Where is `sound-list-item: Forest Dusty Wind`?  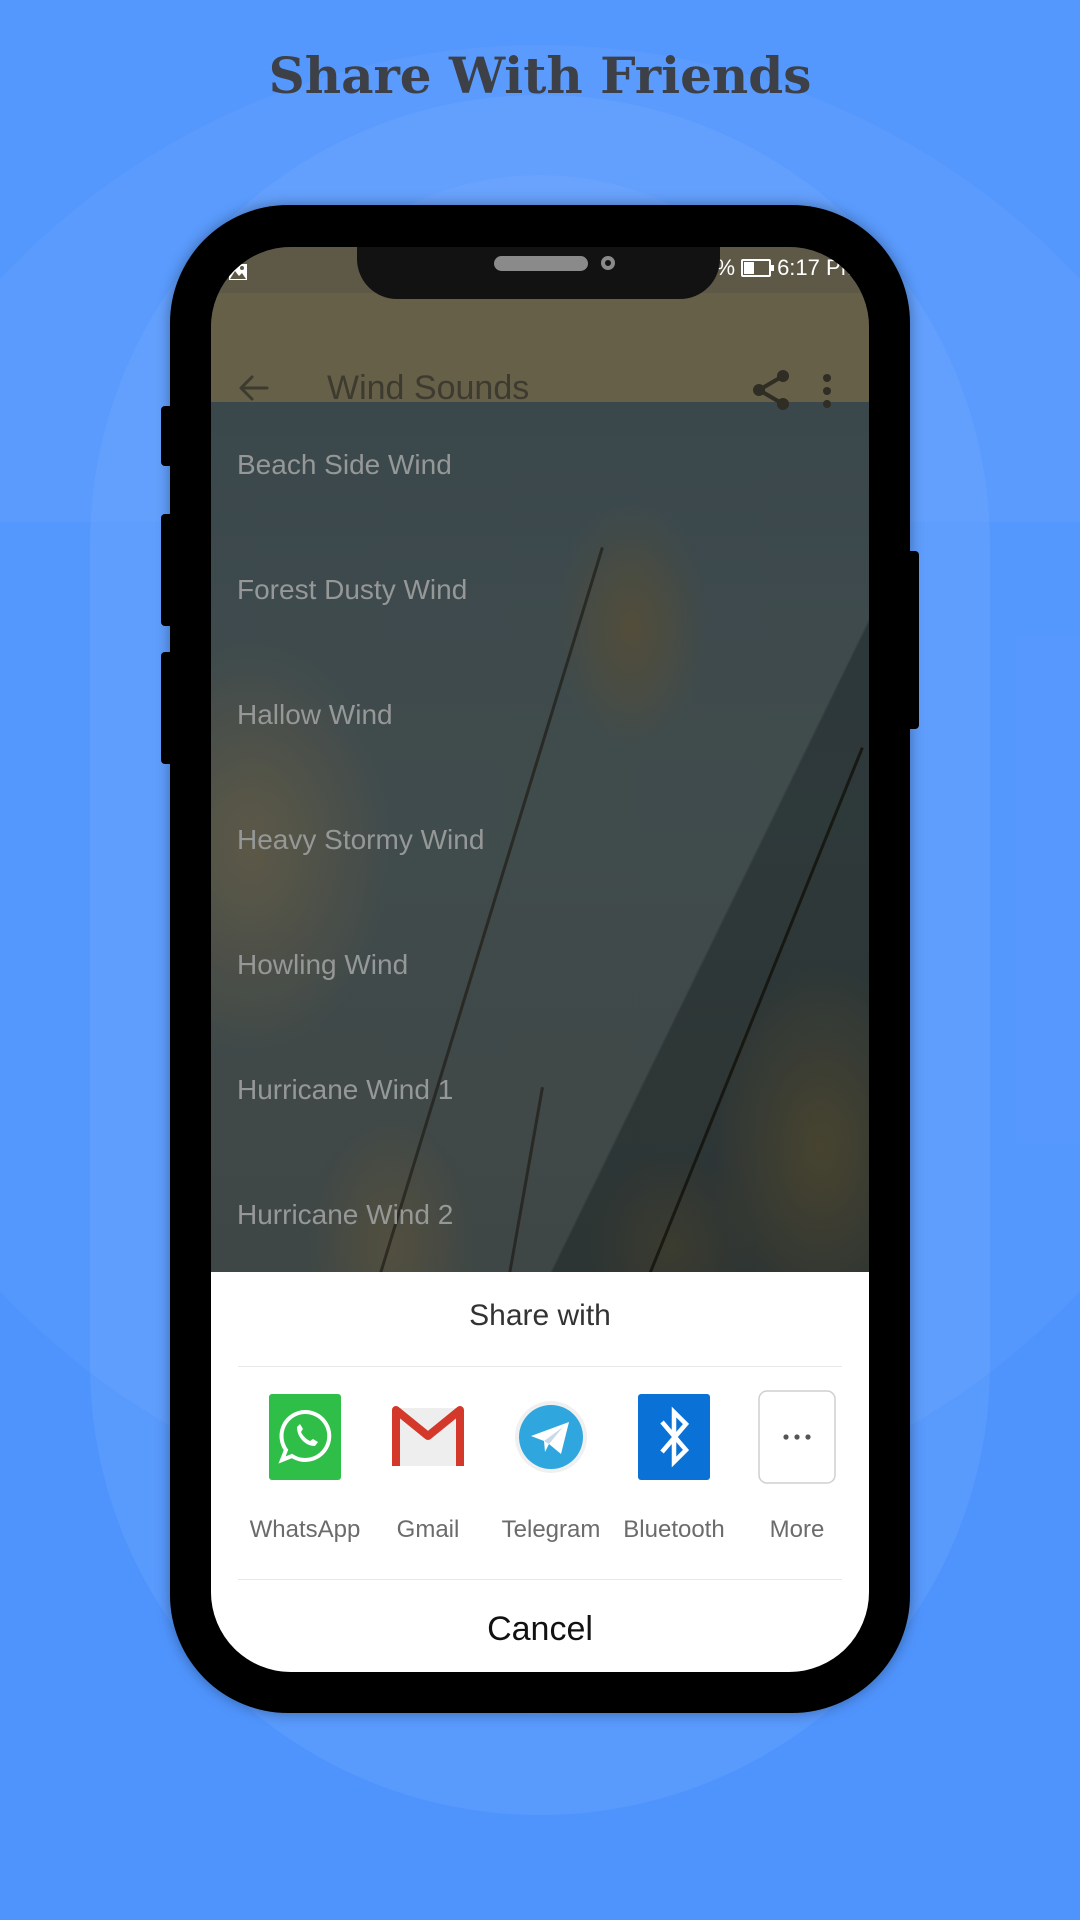 sound-list-item: Forest Dusty Wind is located at coordinates (540, 589).